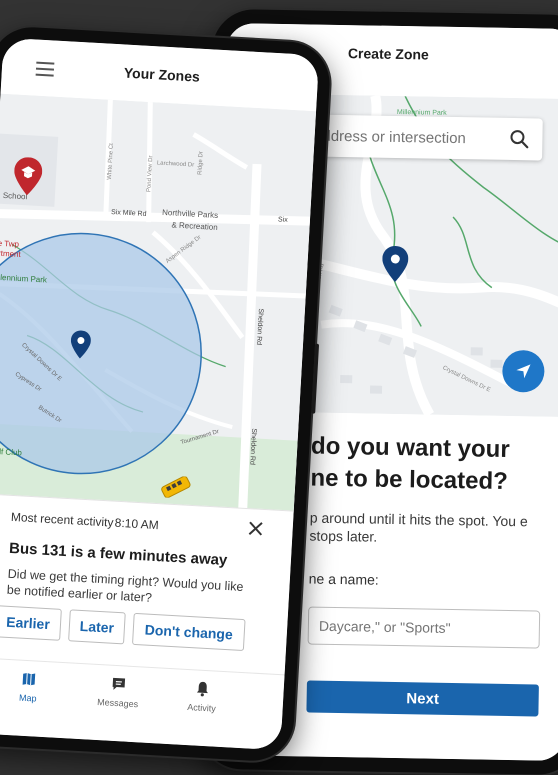 The image size is (558, 775). Describe the element at coordinates (175, 487) in the screenshot. I see `school-bus-icon` at that location.